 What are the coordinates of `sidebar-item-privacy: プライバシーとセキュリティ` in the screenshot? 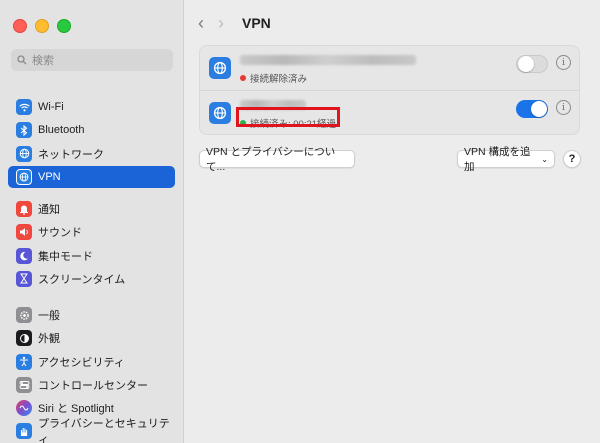 It's located at (91, 430).